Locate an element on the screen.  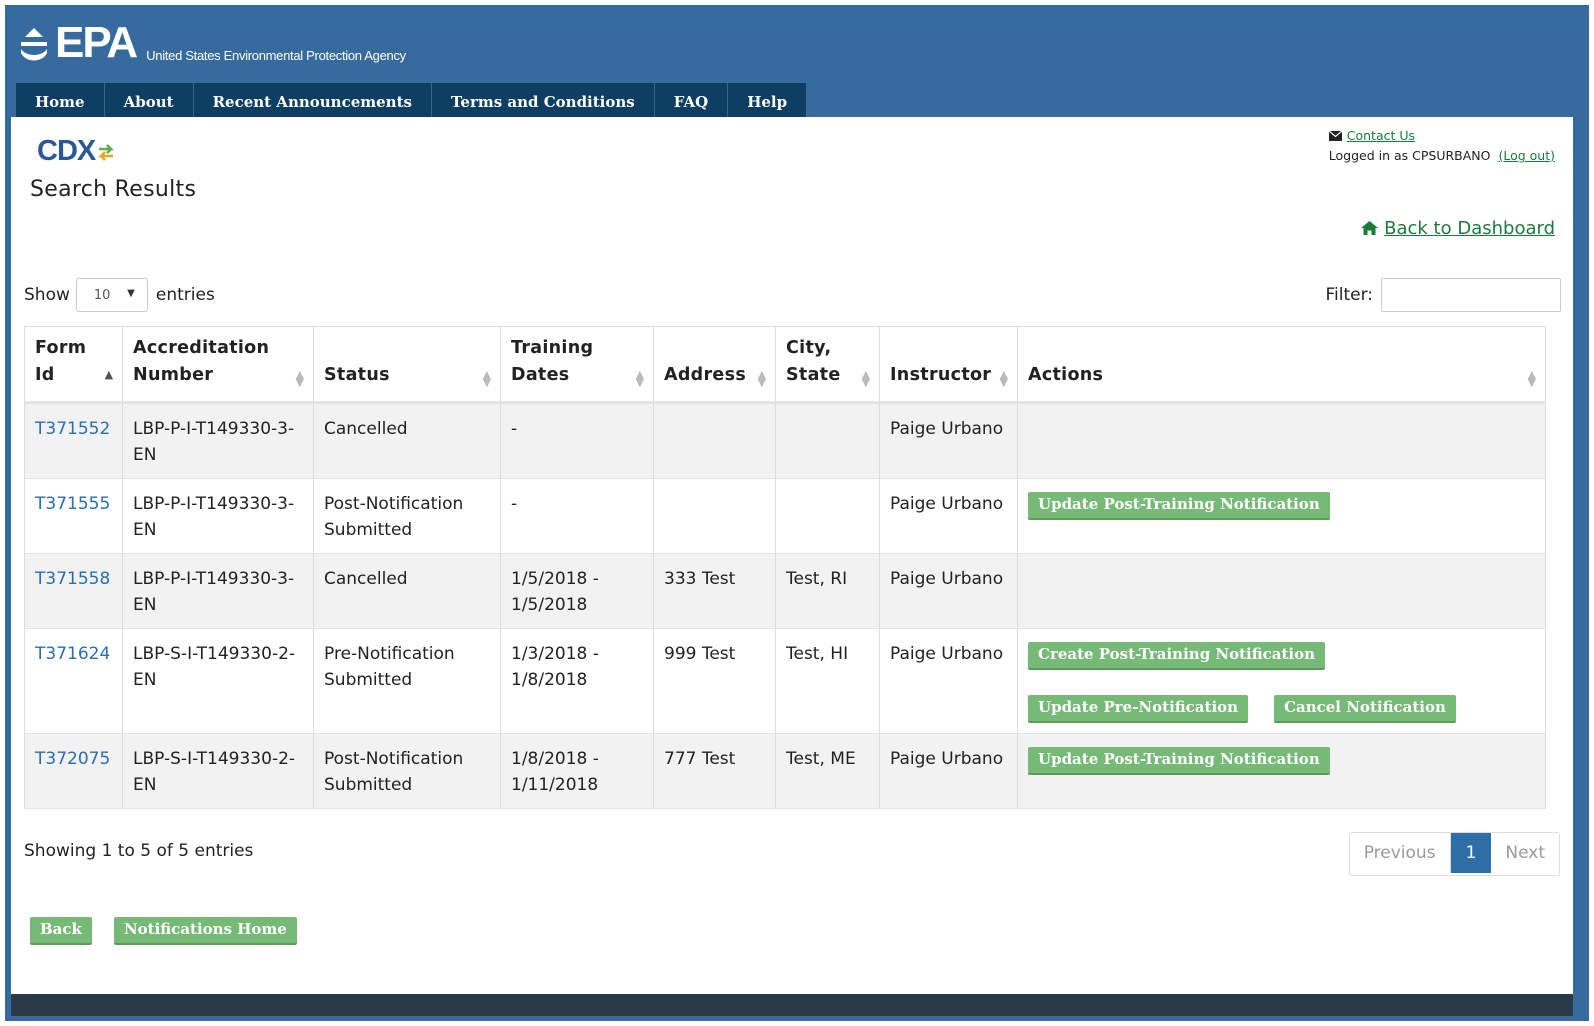
column-header-label: Instructor is located at coordinates (941, 375).